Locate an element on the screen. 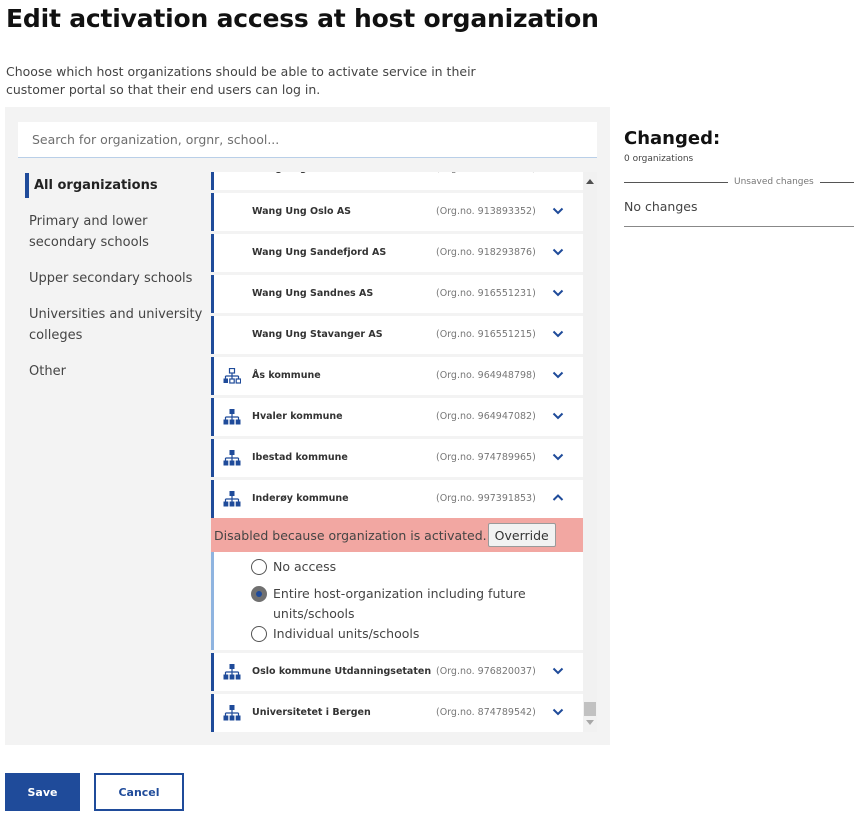 The width and height of the screenshot is (854, 819). category-all-organizations: All organizations is located at coordinates (115, 185).